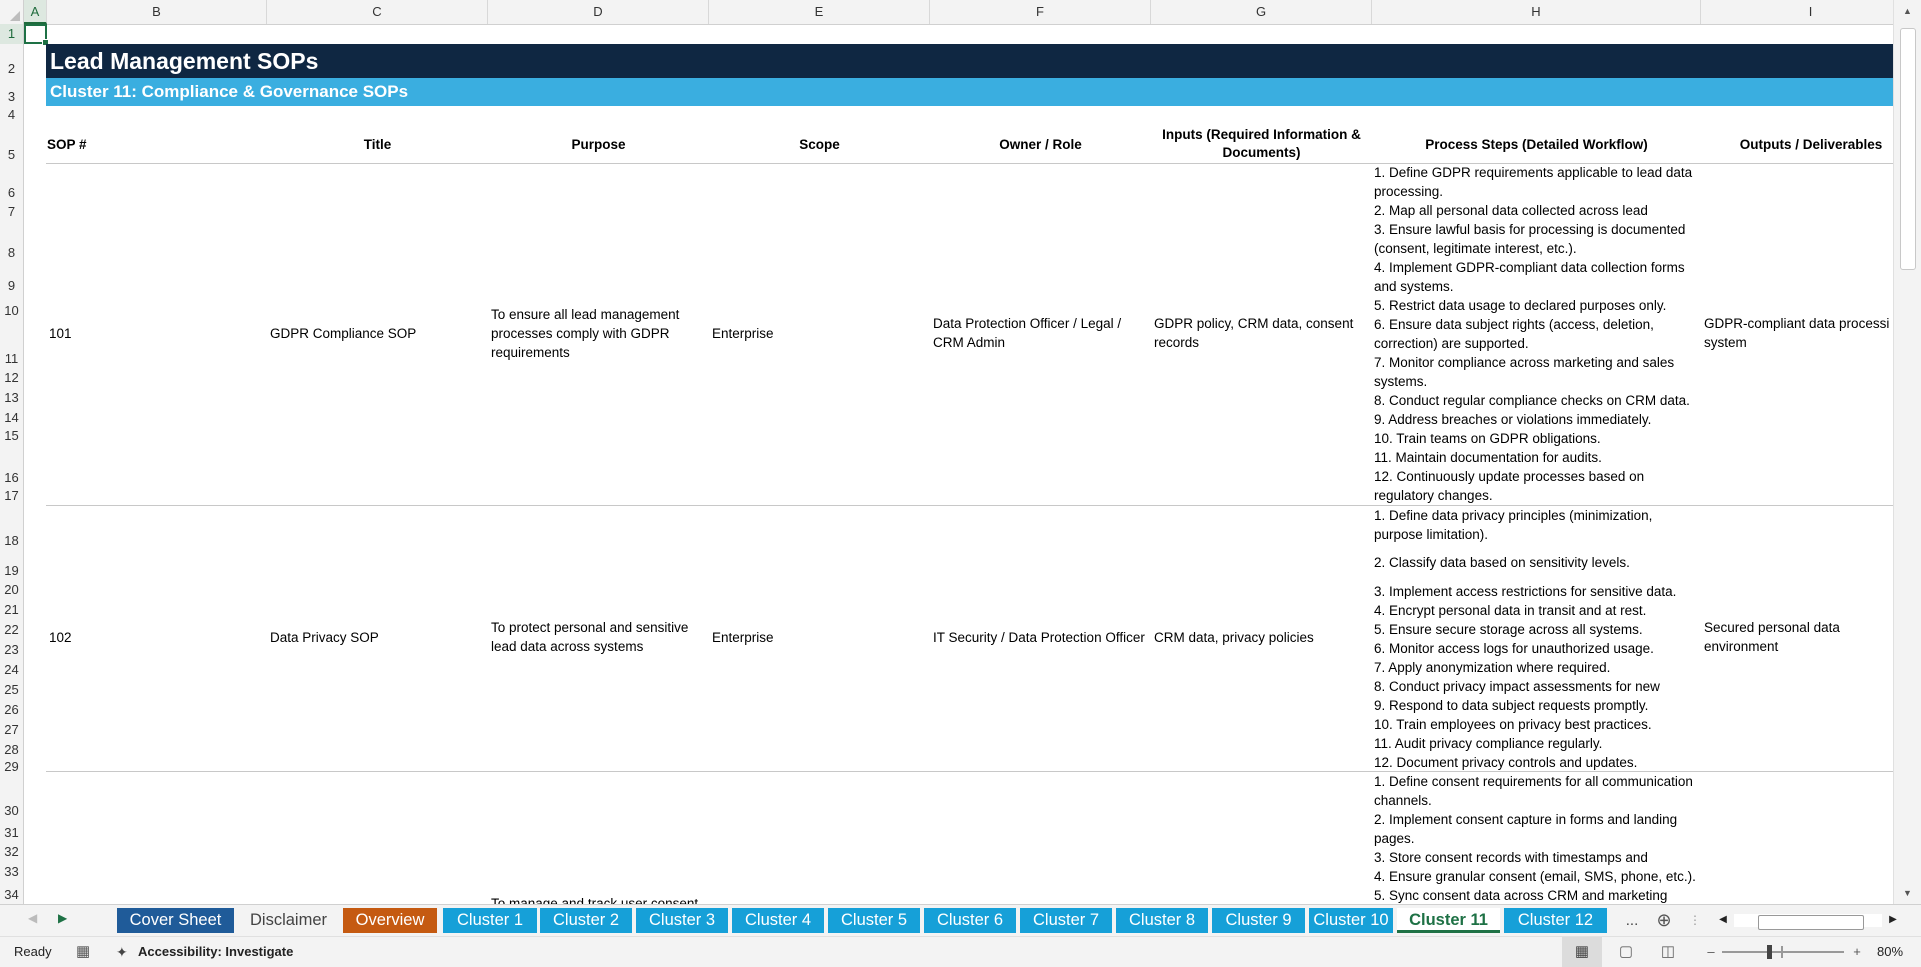  Describe the element at coordinates (11, 831) in the screenshot. I see `row-header-31: 31` at that location.